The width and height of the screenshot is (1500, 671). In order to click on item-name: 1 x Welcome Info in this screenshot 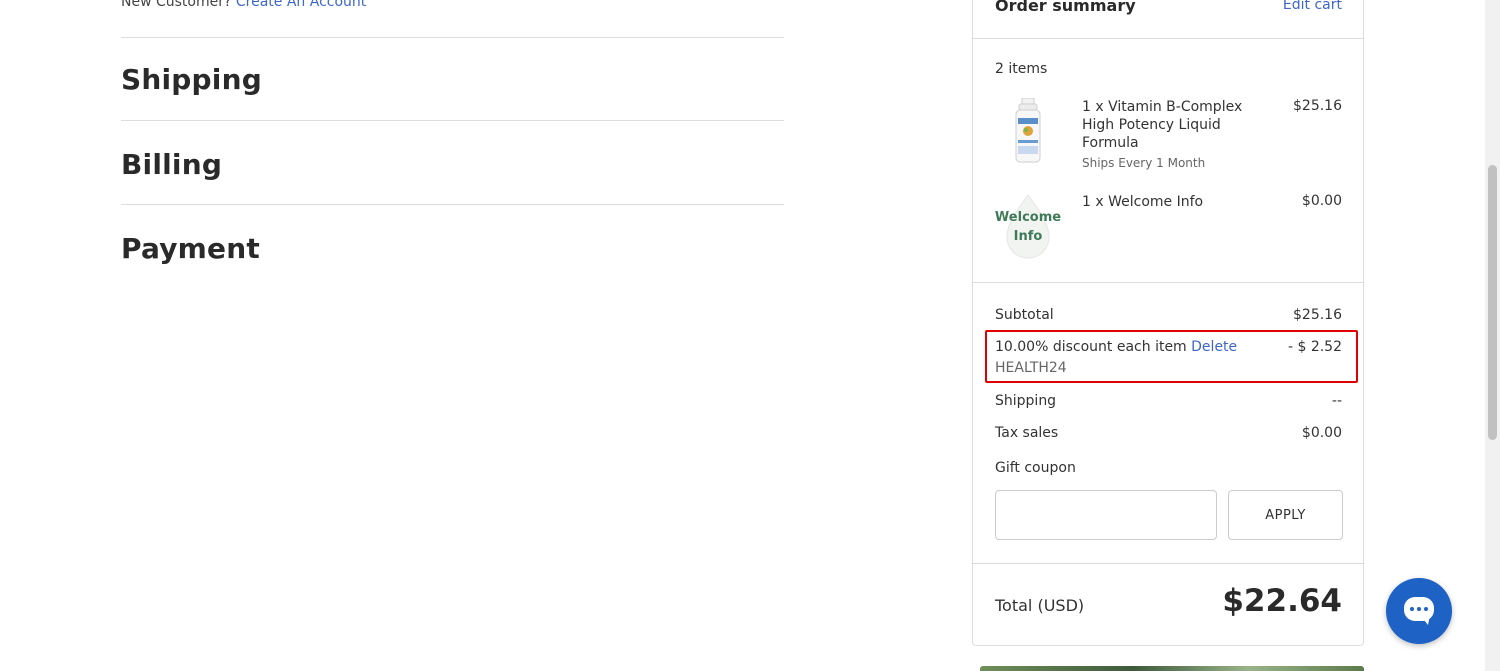, I will do `click(1143, 202)`.